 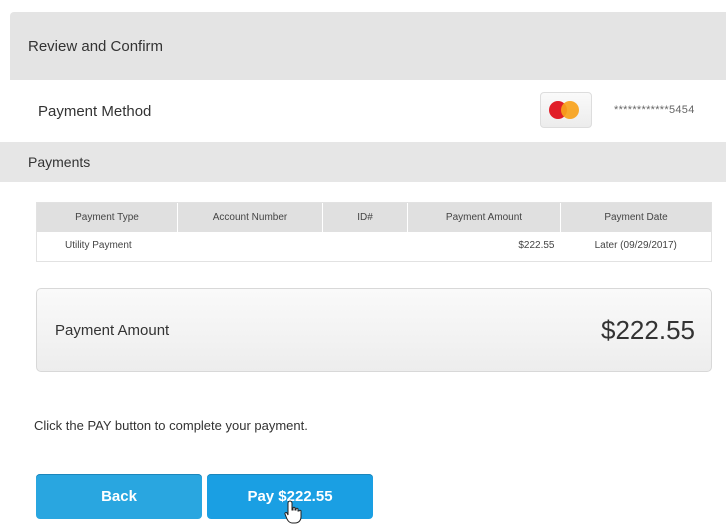 I want to click on col-account-number: Account Number, so click(x=250, y=217).